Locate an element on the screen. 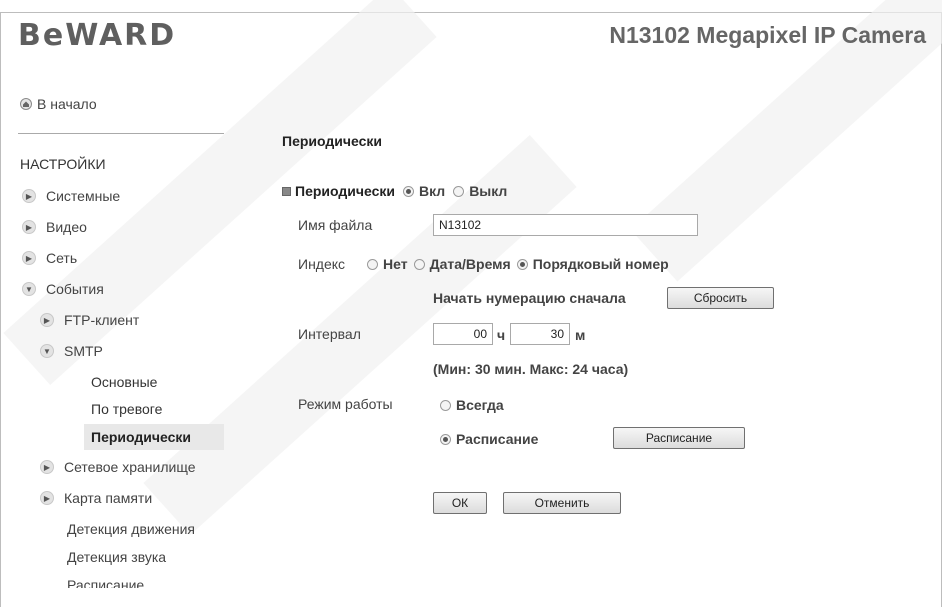 The width and height of the screenshot is (942, 607). sidebar-divider is located at coordinates (121, 133).